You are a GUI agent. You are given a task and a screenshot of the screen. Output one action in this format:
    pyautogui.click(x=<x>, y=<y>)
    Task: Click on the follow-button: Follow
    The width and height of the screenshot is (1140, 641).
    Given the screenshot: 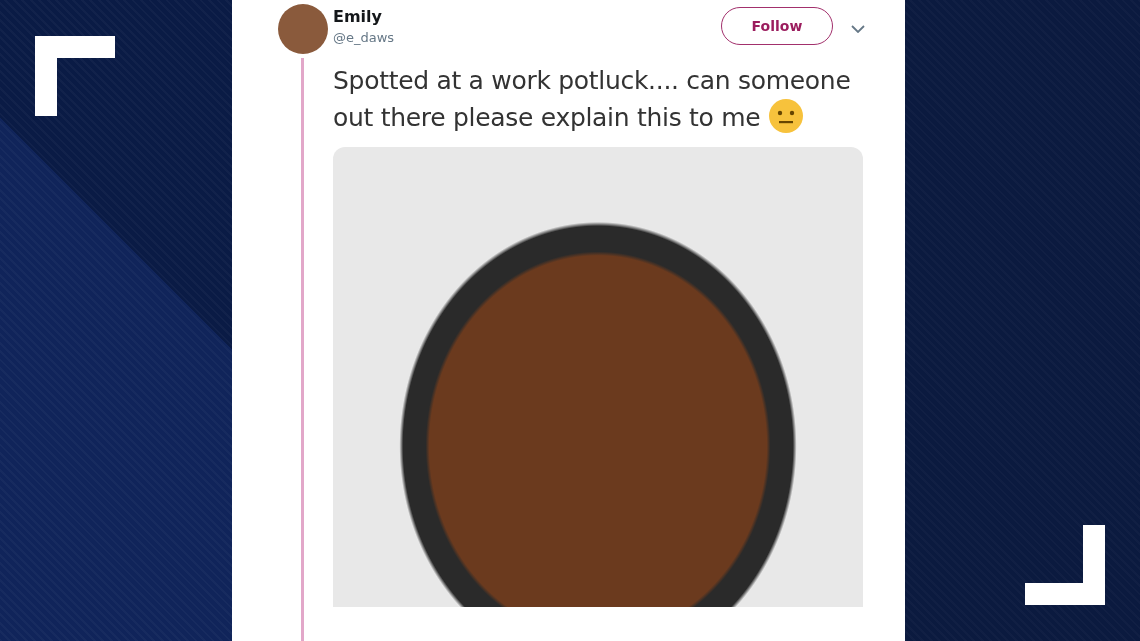 What is the action you would take?
    pyautogui.click(x=777, y=26)
    